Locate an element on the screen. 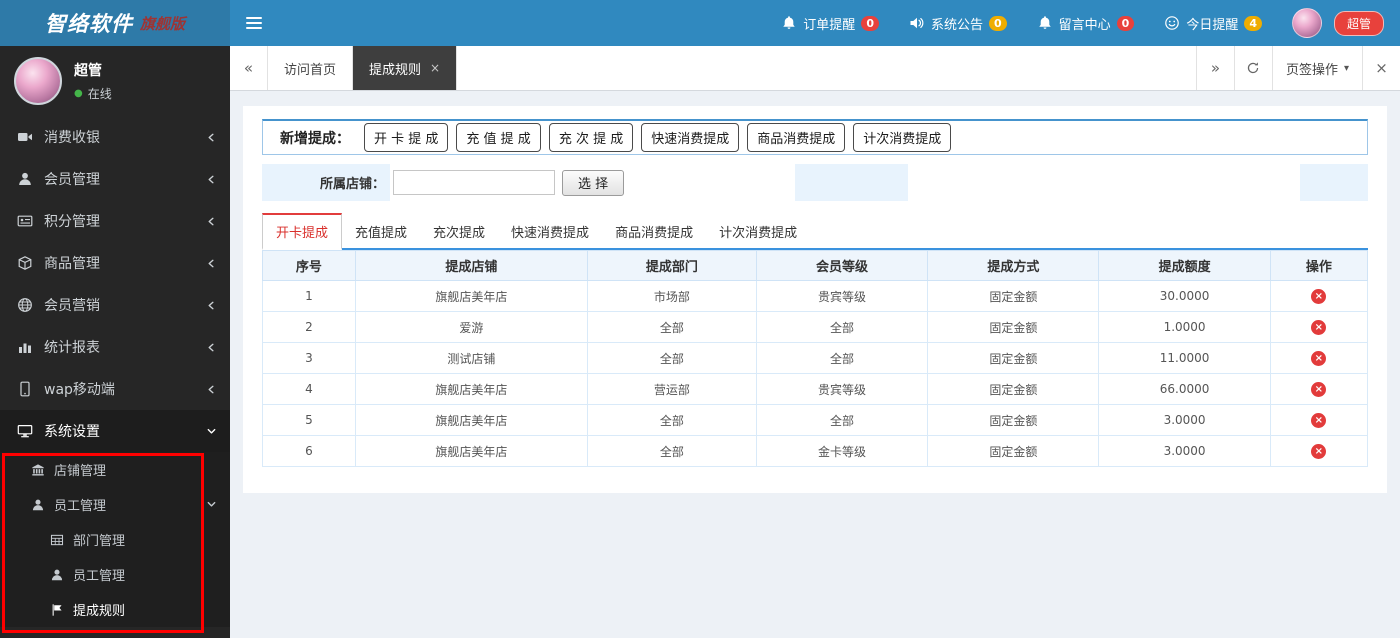 This screenshot has width=1400, height=638. cell-department: 全部 is located at coordinates (671, 420).